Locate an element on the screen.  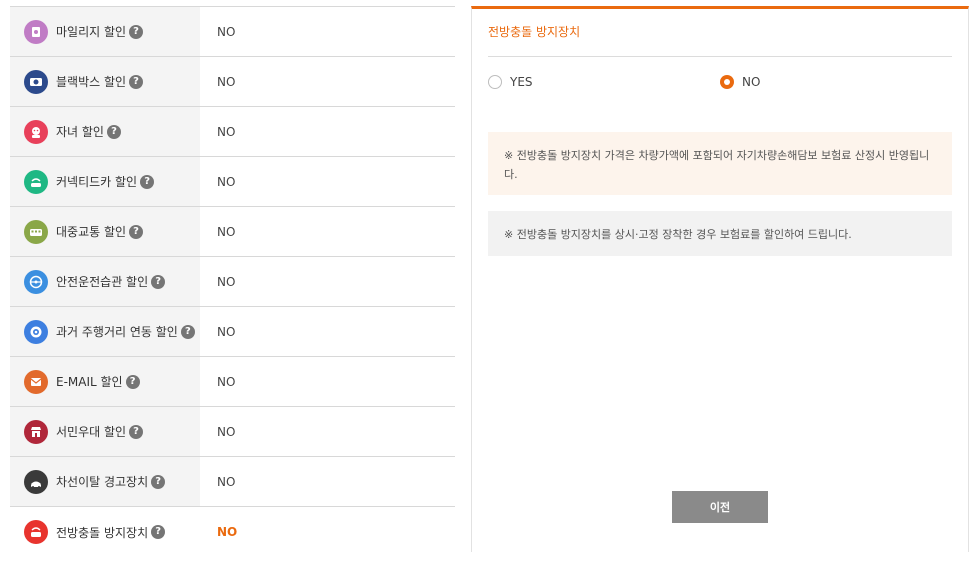
row-label: 커넥티드카 할인 is located at coordinates (97, 182).